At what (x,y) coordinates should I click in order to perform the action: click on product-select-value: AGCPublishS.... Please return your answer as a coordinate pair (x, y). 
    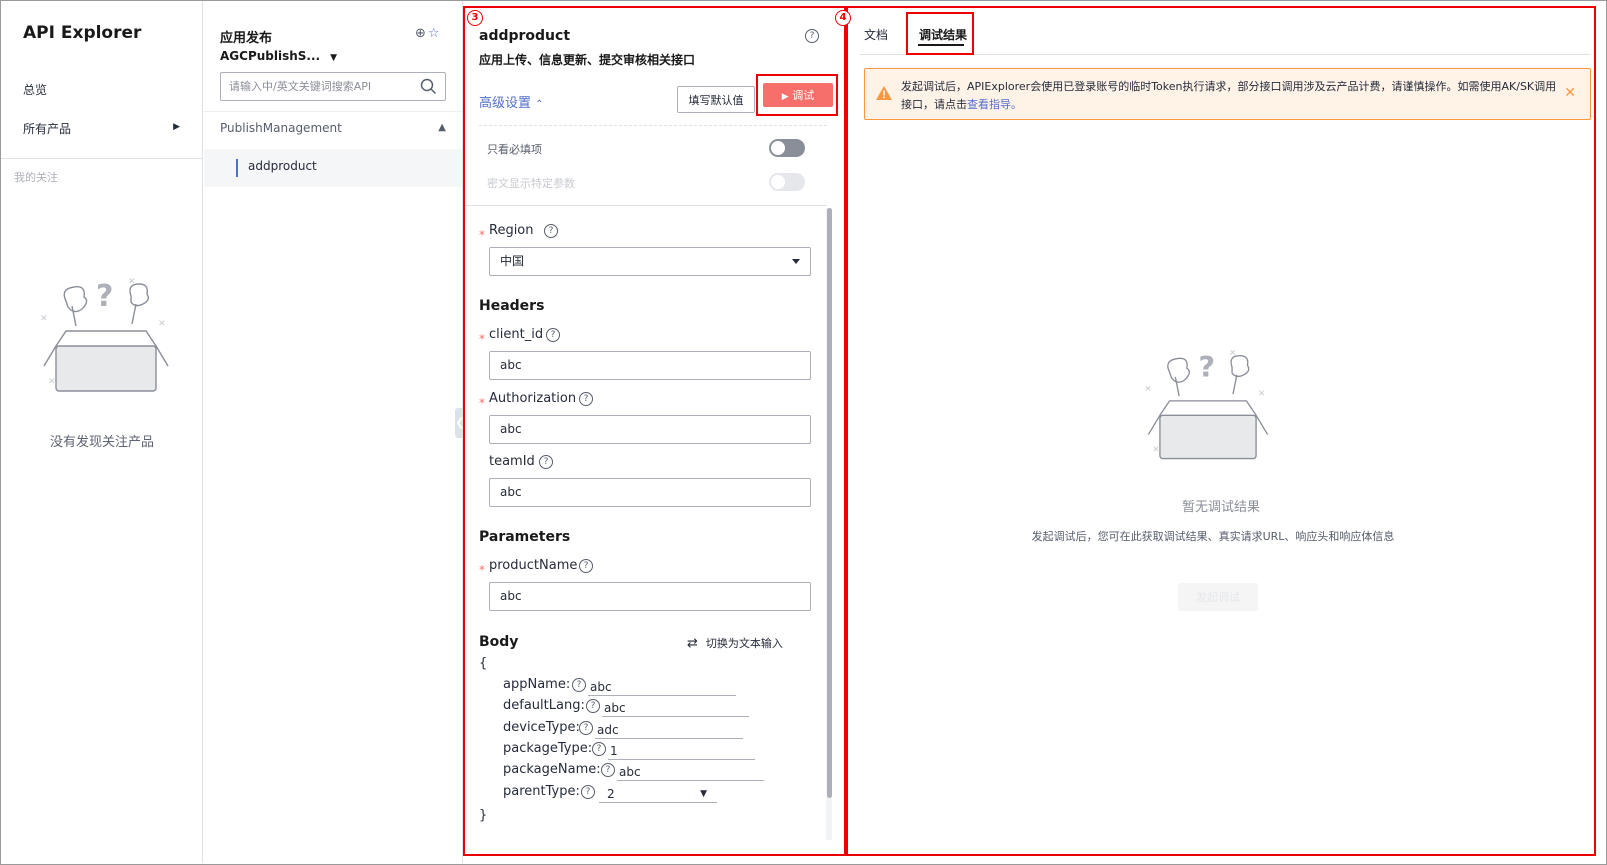
    Looking at the image, I should click on (270, 56).